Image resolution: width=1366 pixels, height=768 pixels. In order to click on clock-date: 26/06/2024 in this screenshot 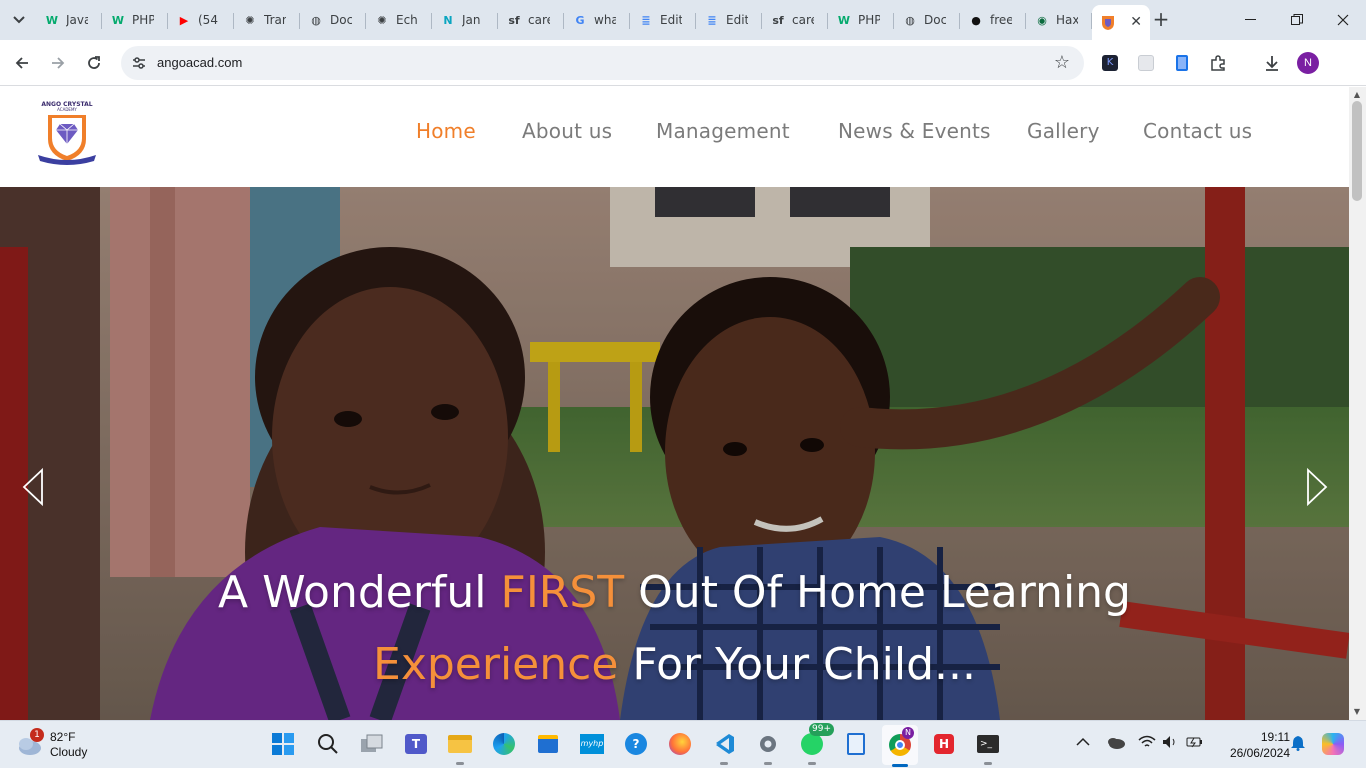, I will do `click(1259, 753)`.